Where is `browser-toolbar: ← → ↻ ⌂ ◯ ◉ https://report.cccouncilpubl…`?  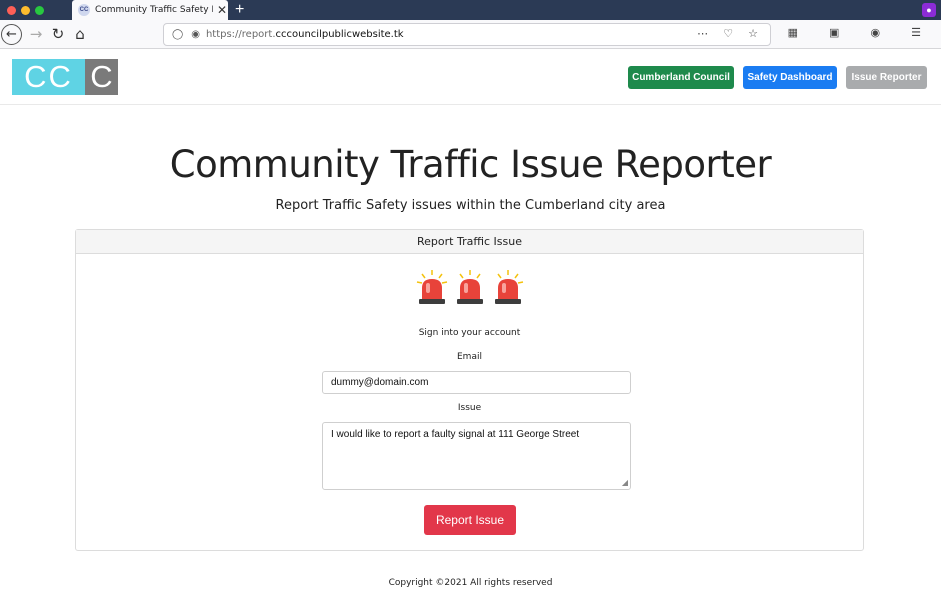
browser-toolbar: ← → ↻ ⌂ ◯ ◉ https://report.cccouncilpubl… is located at coordinates (470, 34).